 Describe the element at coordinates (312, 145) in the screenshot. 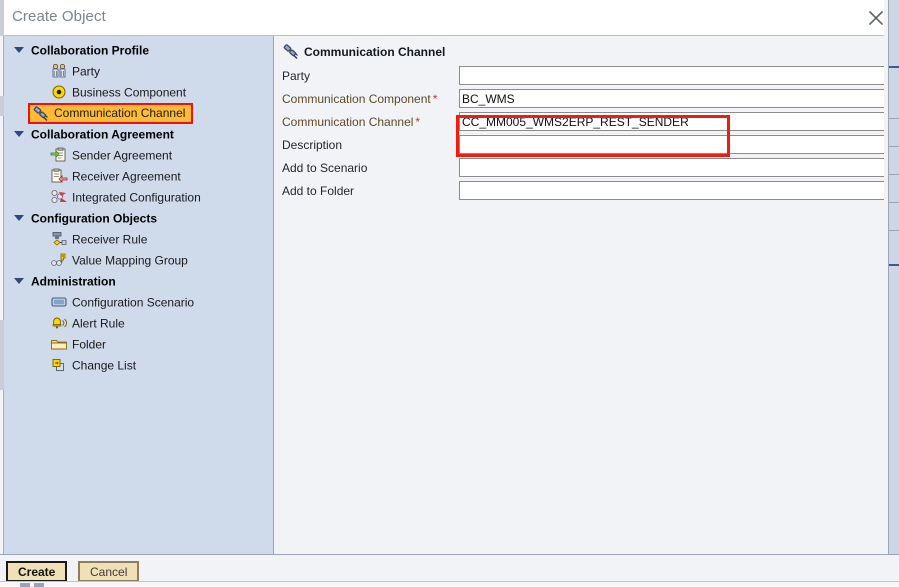

I see `label-description: Description` at that location.